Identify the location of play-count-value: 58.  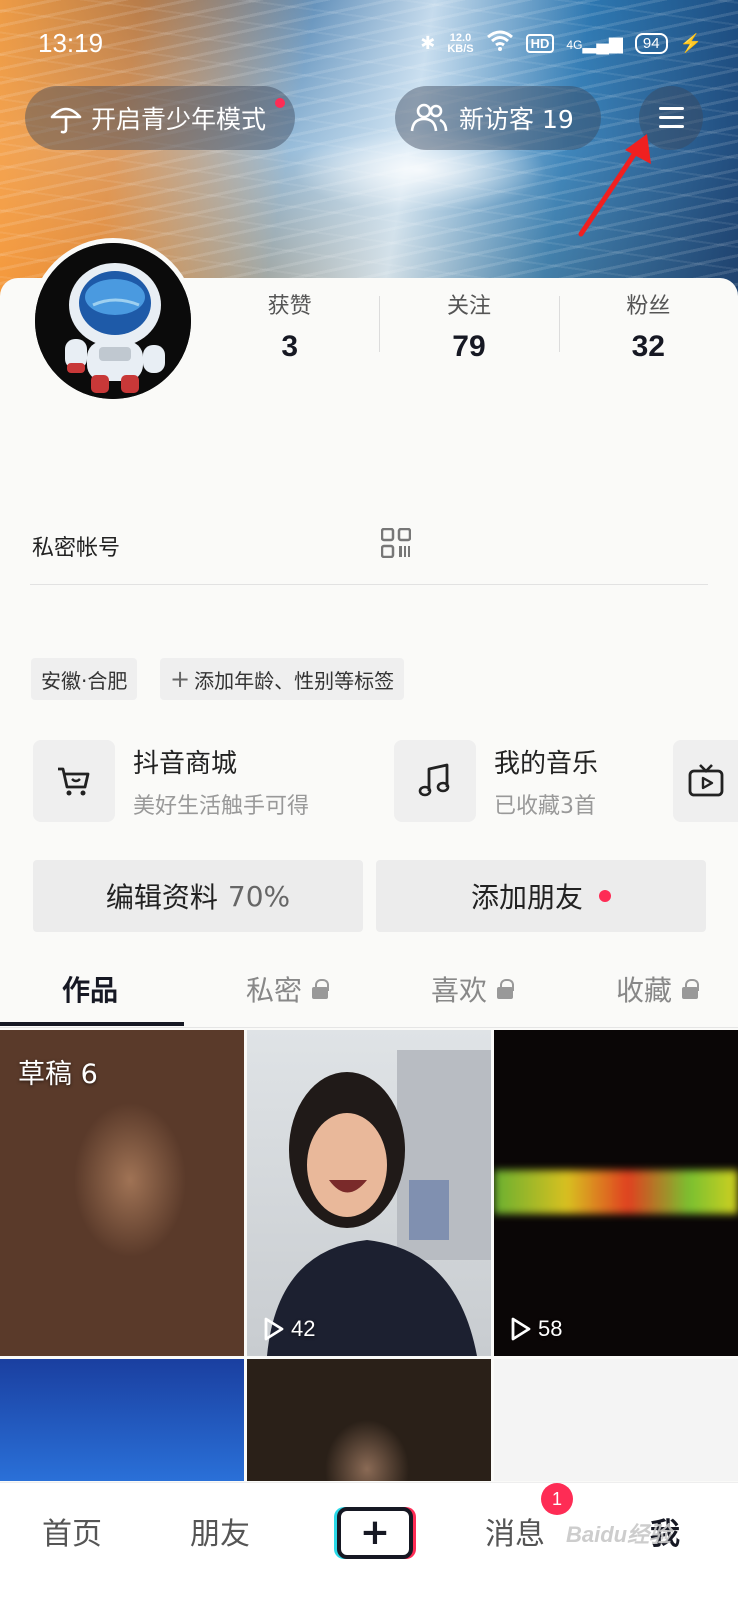
(550, 1328).